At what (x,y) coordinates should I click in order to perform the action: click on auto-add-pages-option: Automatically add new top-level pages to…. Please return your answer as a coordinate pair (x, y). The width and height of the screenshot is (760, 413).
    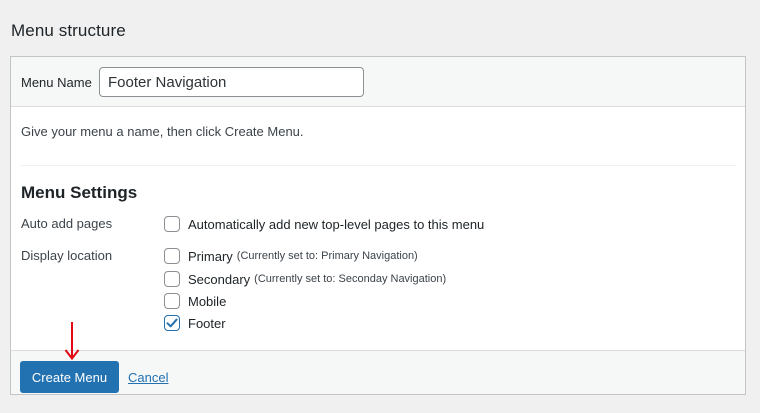
    Looking at the image, I should click on (324, 224).